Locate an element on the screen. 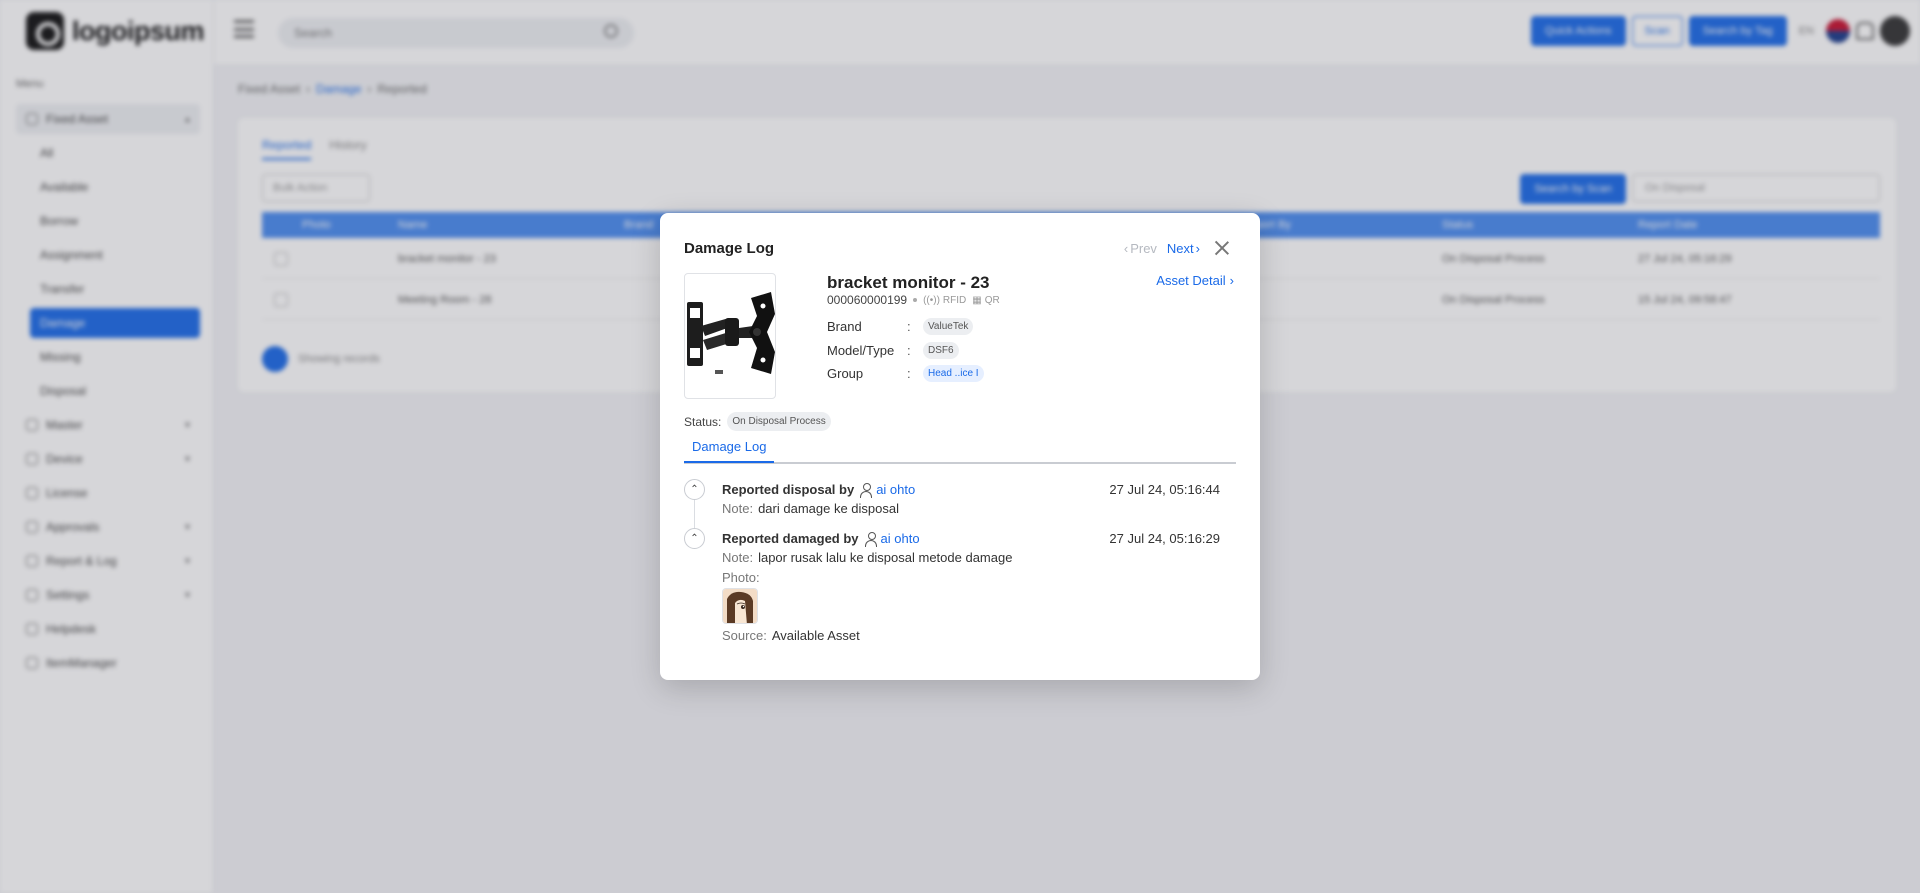 This screenshot has width=1920, height=893. source-label: Source: is located at coordinates (744, 635).